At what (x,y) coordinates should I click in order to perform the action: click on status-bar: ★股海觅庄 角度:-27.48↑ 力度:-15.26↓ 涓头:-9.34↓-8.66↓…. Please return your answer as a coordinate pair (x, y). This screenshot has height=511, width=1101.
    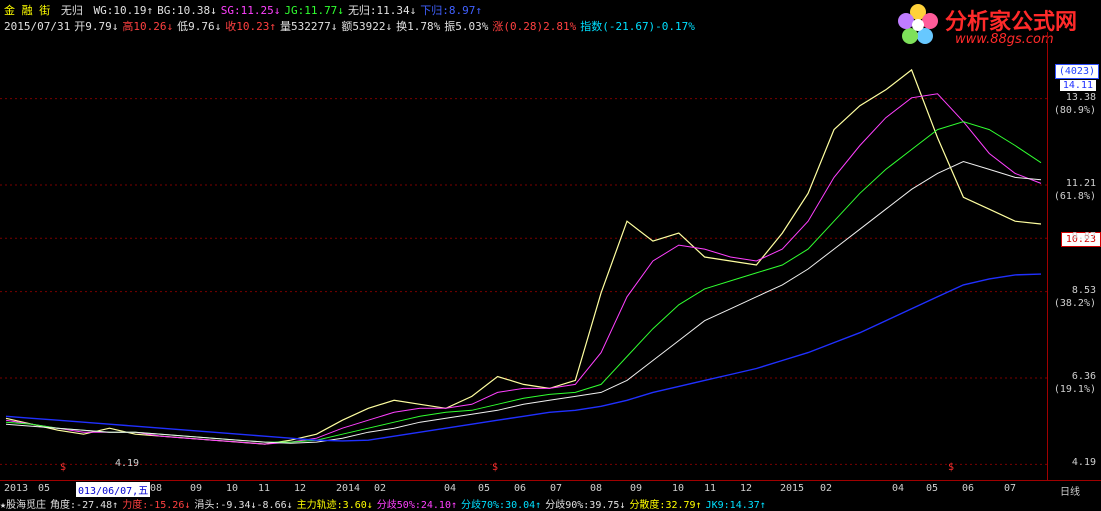
    Looking at the image, I should click on (550, 503).